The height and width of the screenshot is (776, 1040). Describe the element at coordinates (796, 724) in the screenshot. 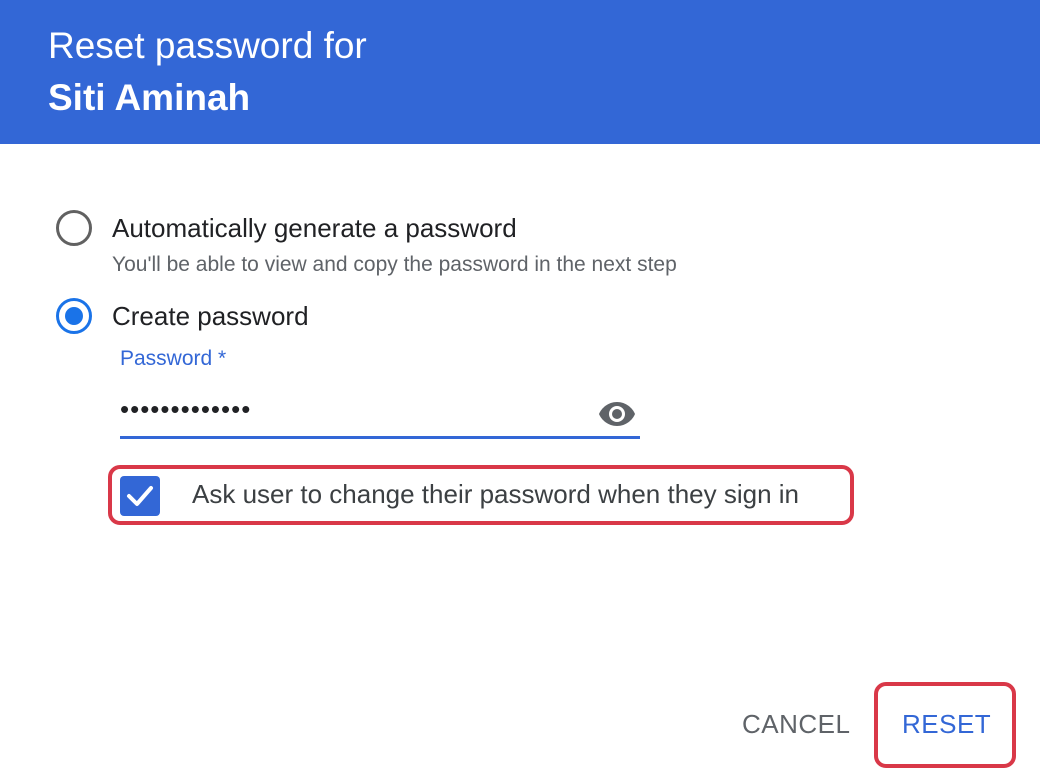

I see `cancel-button: CANCEL` at that location.